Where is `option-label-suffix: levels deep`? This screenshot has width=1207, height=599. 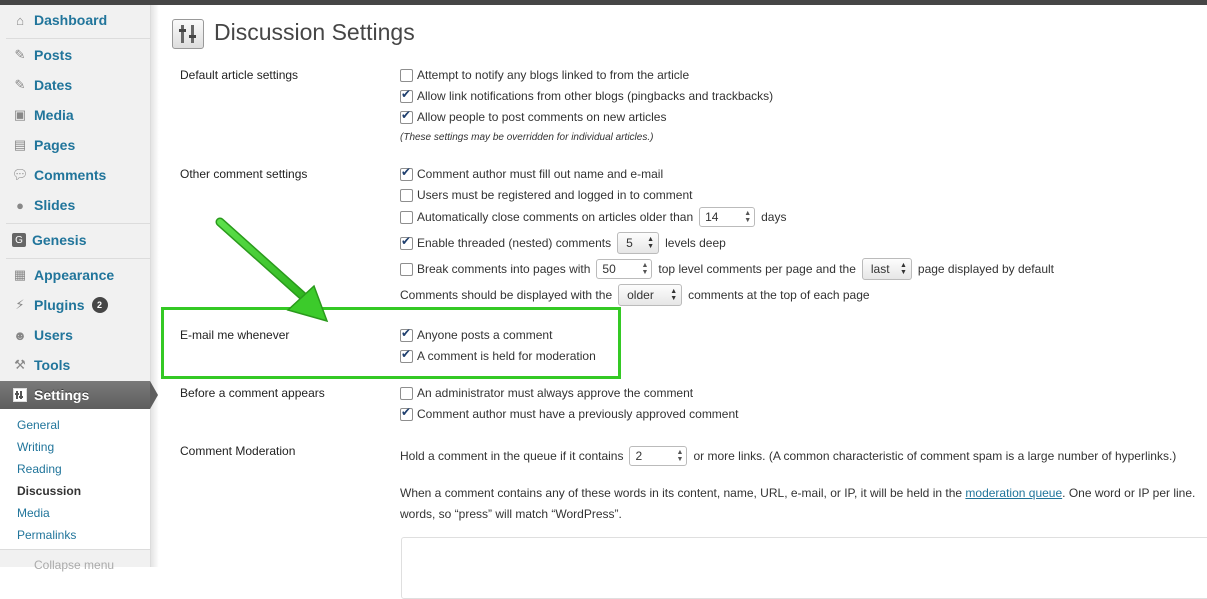
option-label-suffix: levels deep is located at coordinates (695, 243).